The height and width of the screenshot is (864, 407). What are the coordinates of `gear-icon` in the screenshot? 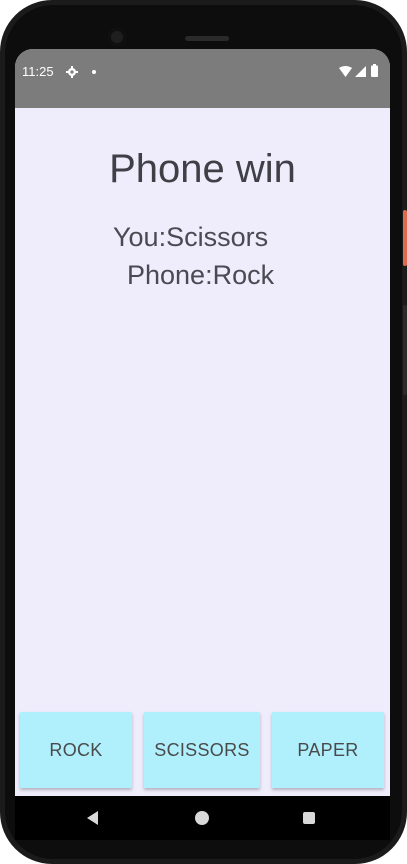 It's located at (72, 72).